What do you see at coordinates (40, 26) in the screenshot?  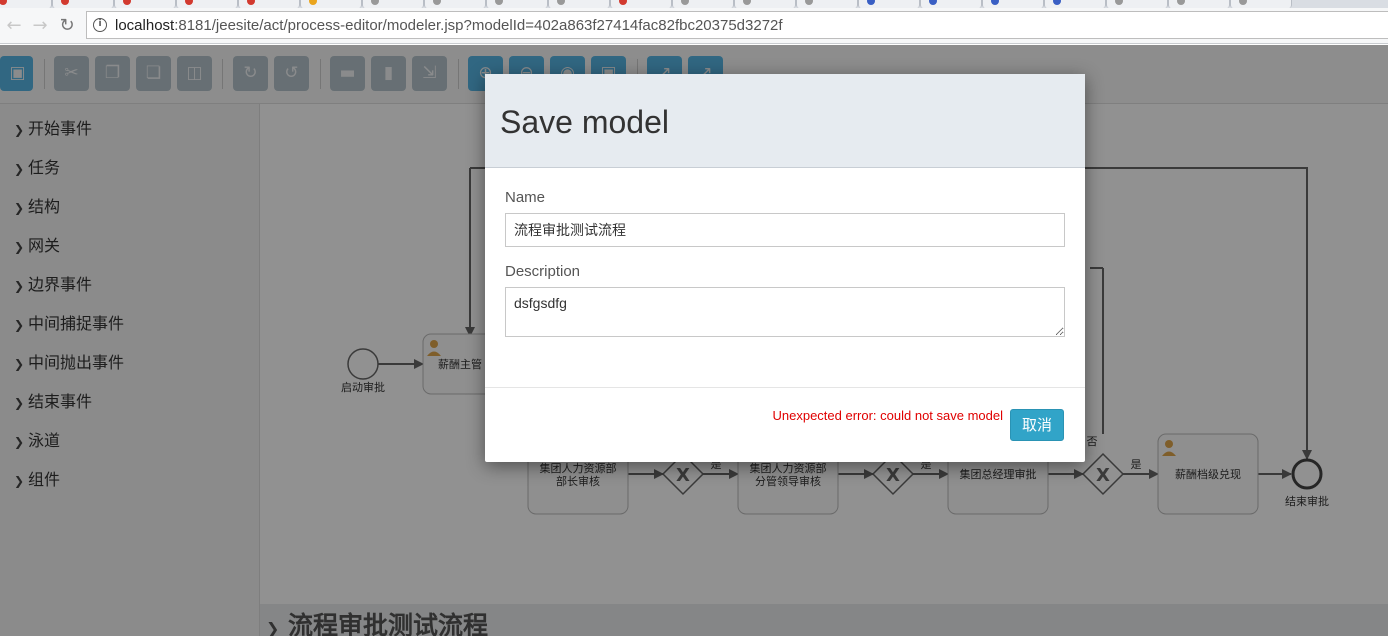 I see `forward-arrow-icon: →` at bounding box center [40, 26].